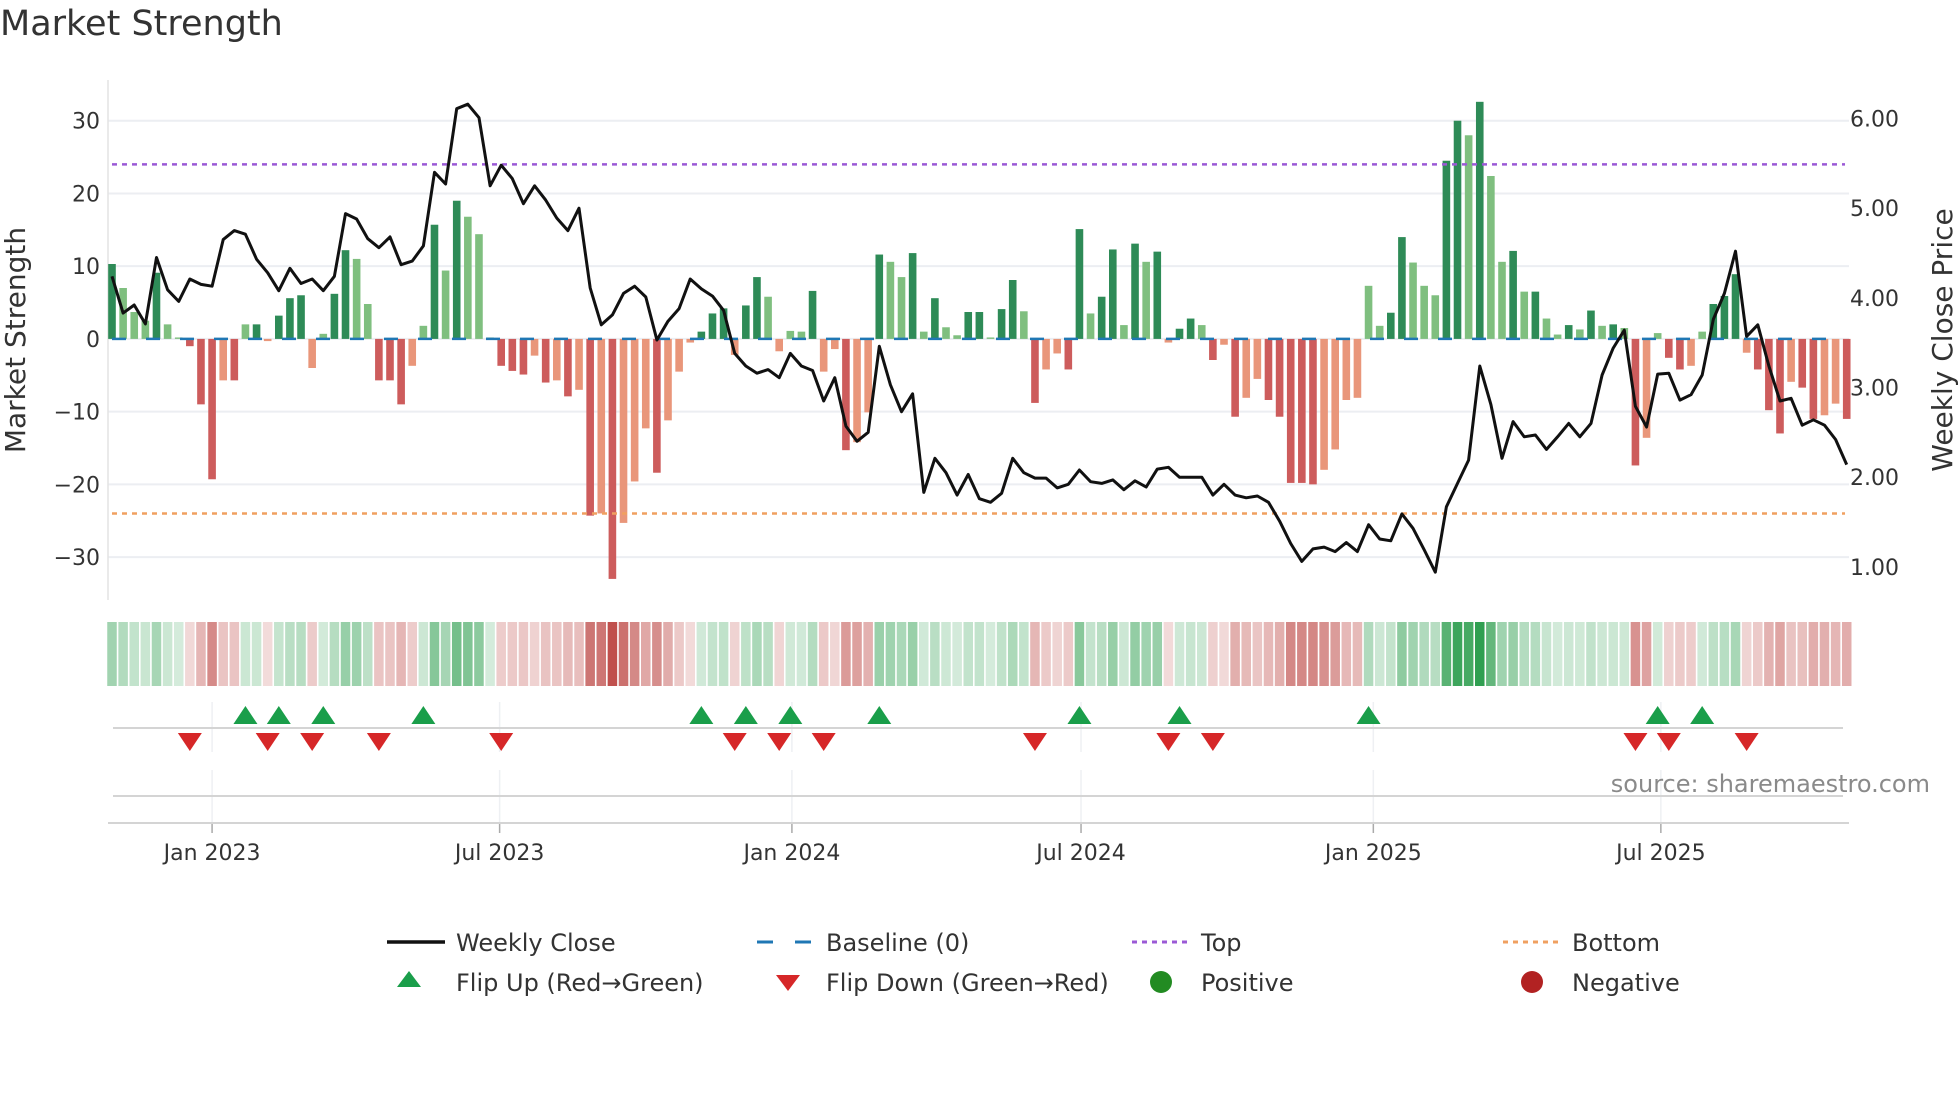 The height and width of the screenshot is (1102, 1960). I want to click on legend-item-bottom: Bottom, so click(1581, 943).